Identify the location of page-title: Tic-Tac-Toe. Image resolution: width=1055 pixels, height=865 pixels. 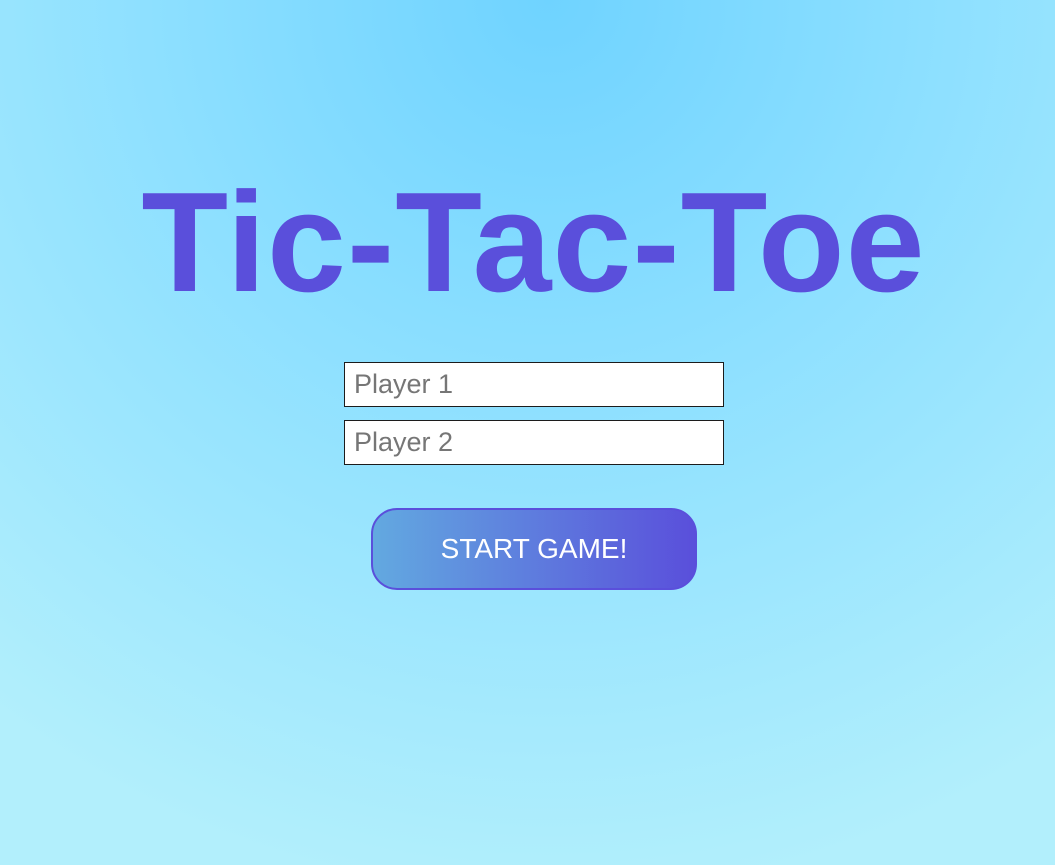
(533, 242).